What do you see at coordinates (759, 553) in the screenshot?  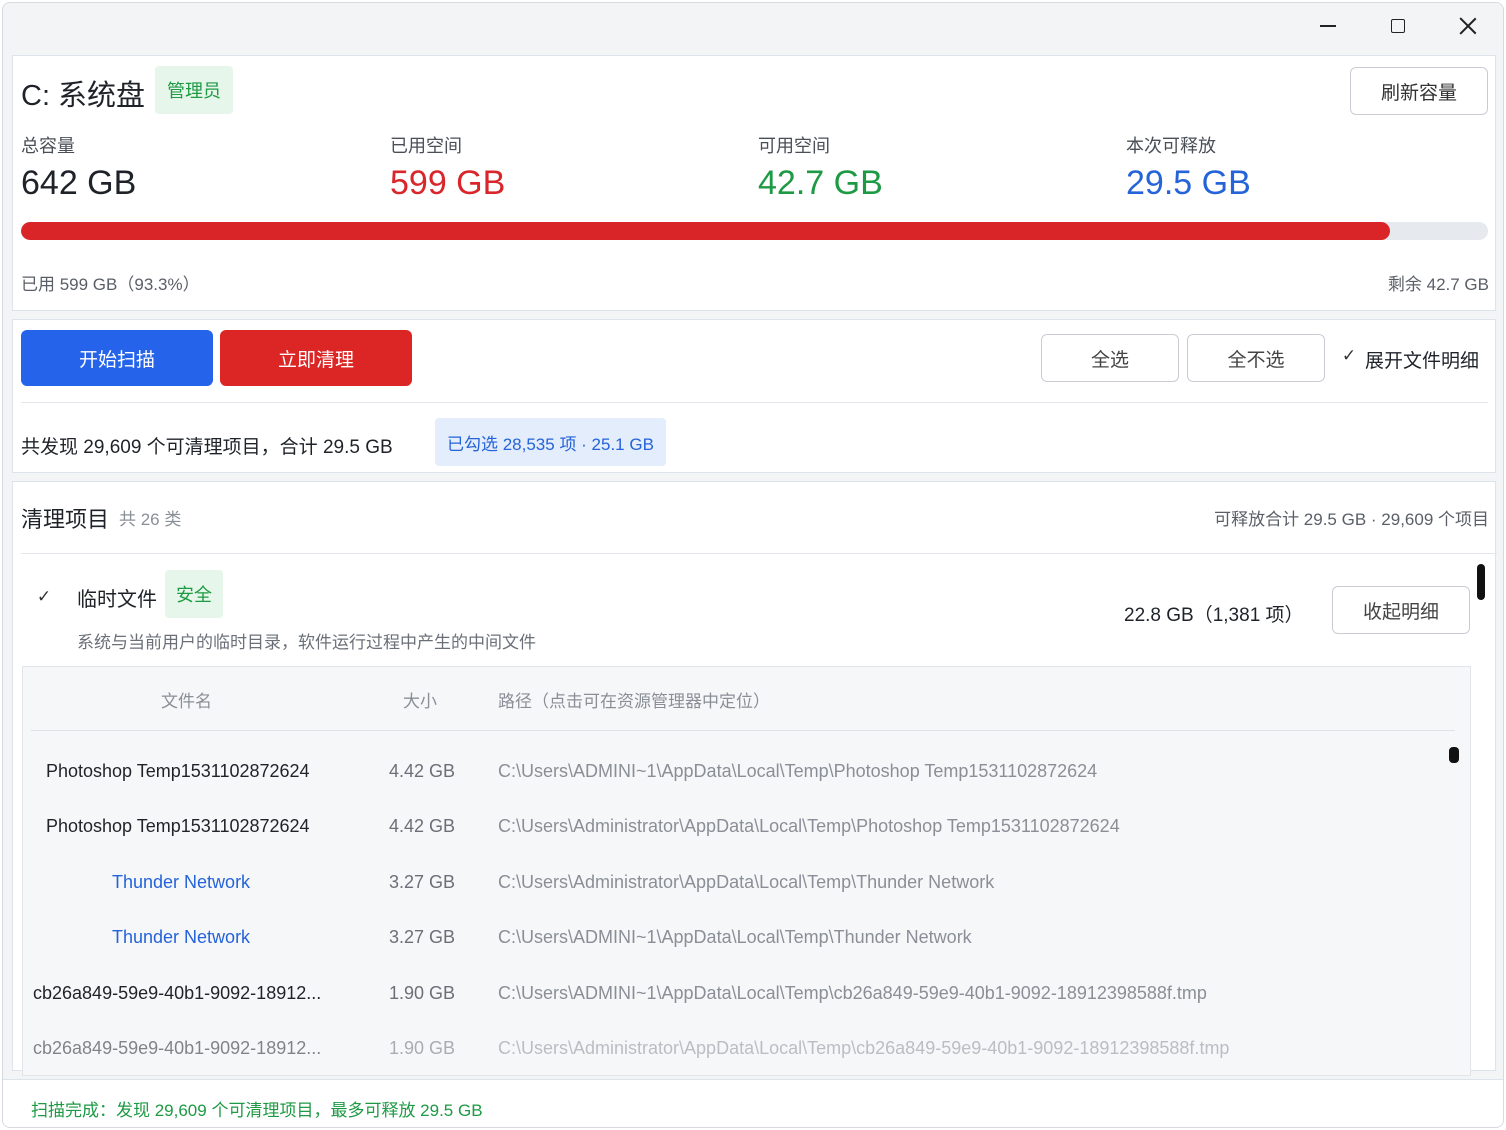 I see `list-divider` at bounding box center [759, 553].